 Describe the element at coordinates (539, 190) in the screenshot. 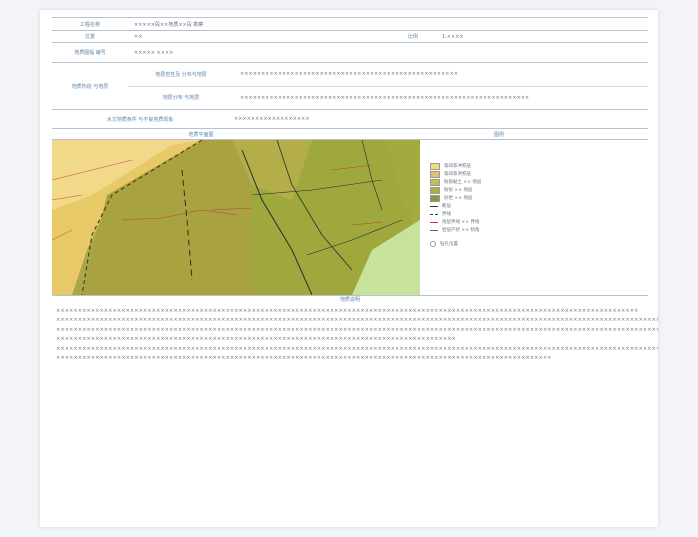

I see `legend-item: 粉砂 ×× 地层` at that location.